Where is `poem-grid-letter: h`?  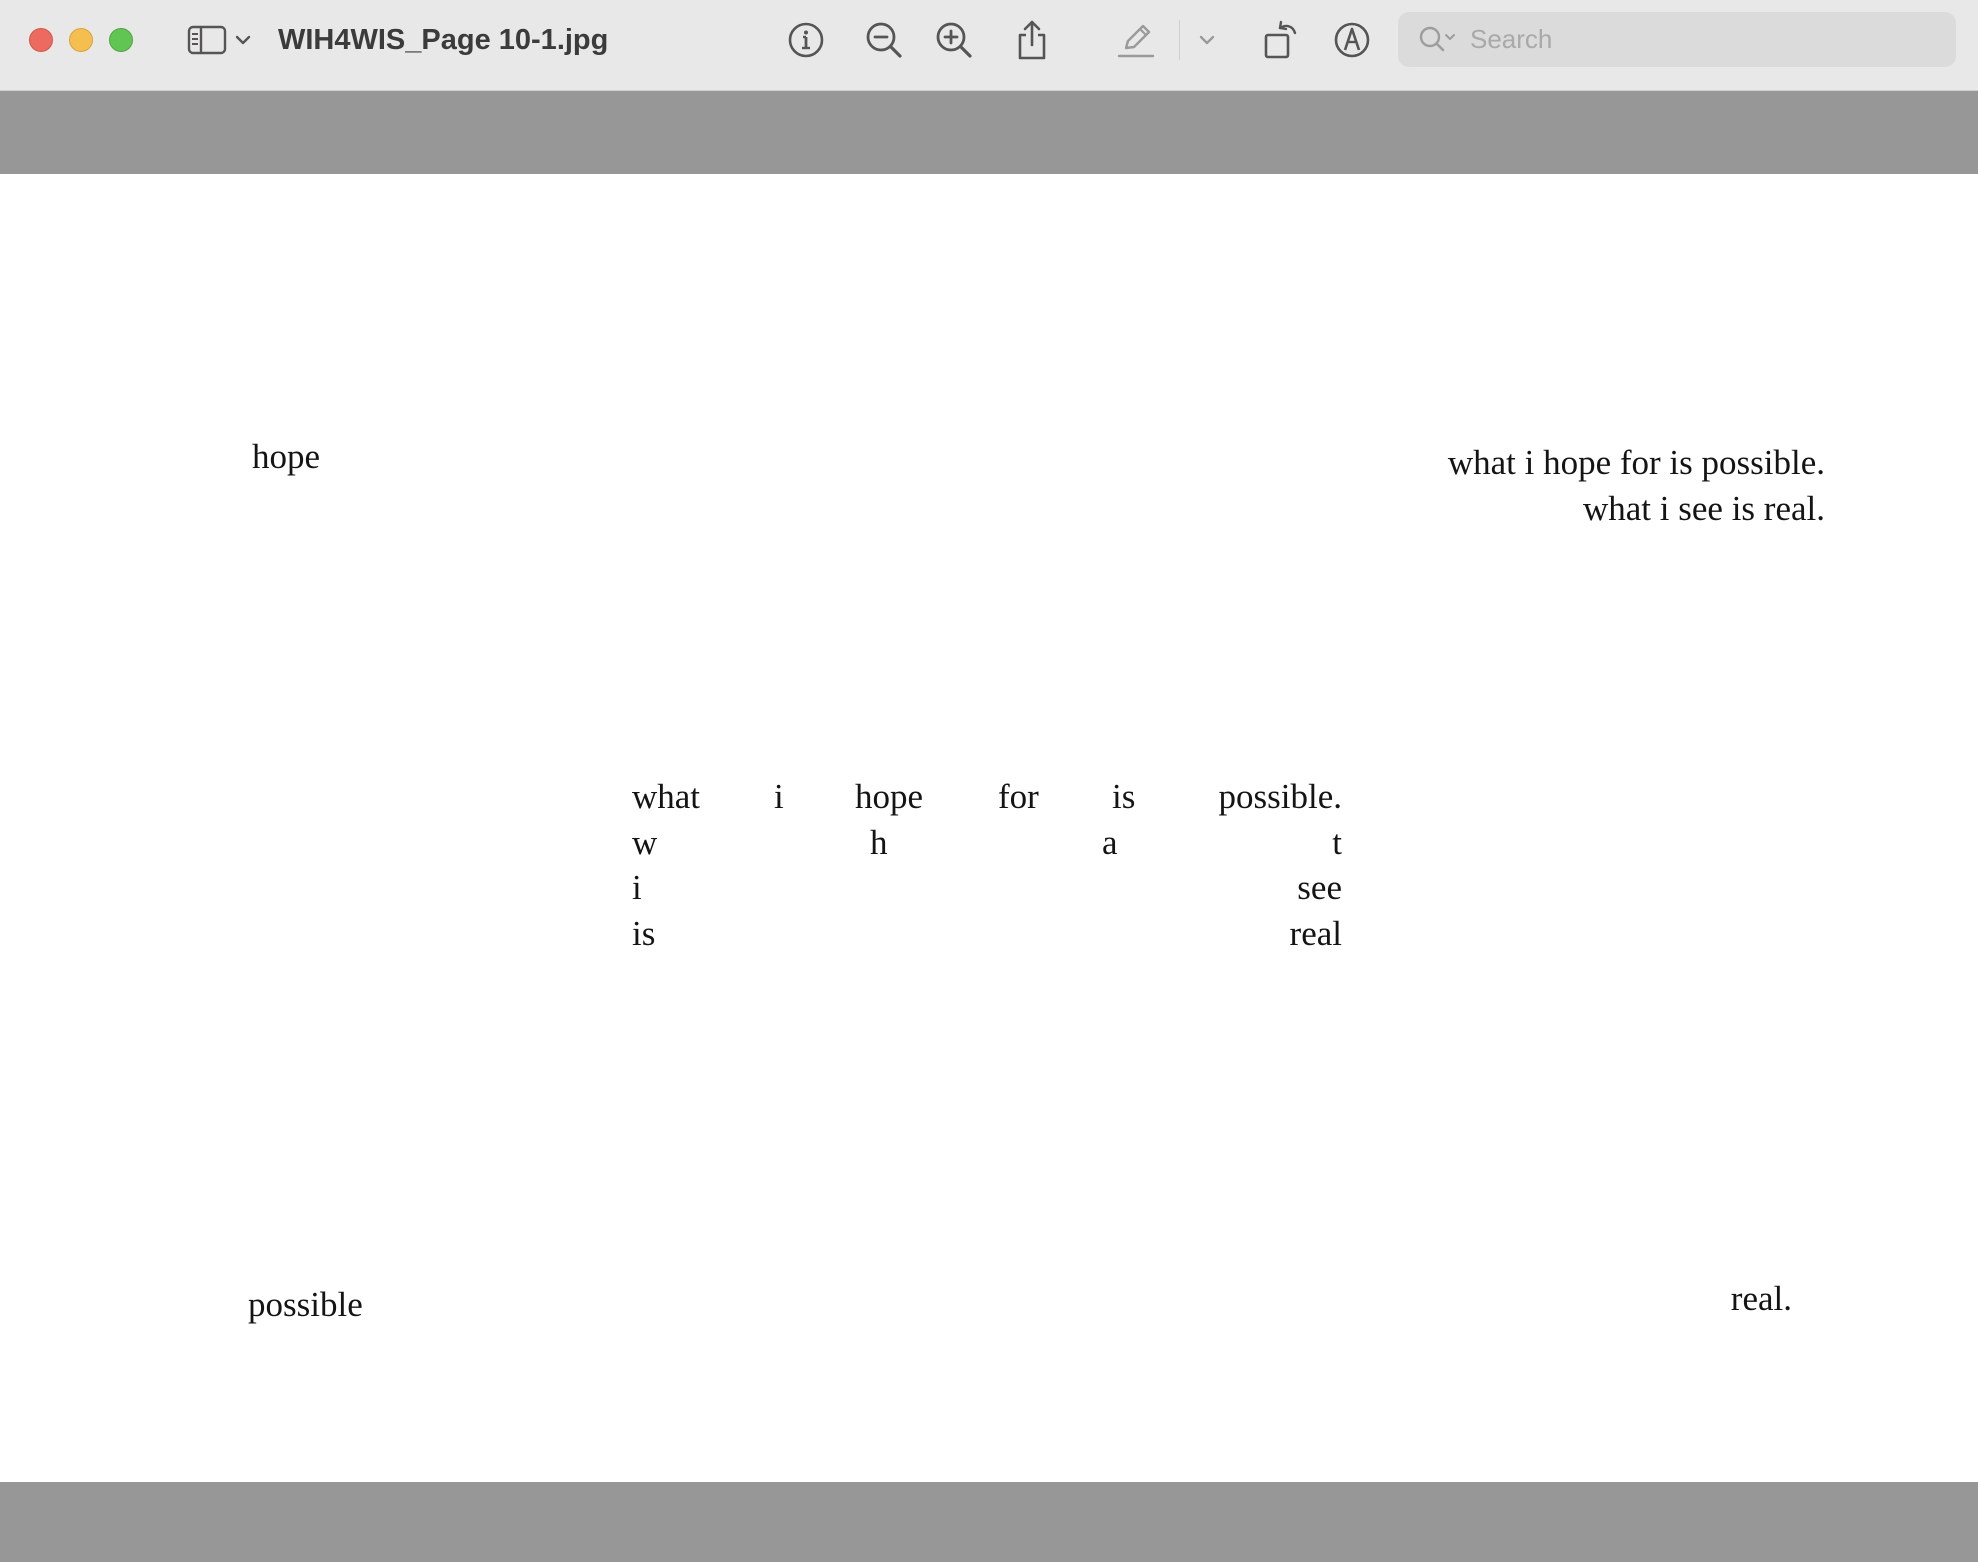 poem-grid-letter: h is located at coordinates (879, 842).